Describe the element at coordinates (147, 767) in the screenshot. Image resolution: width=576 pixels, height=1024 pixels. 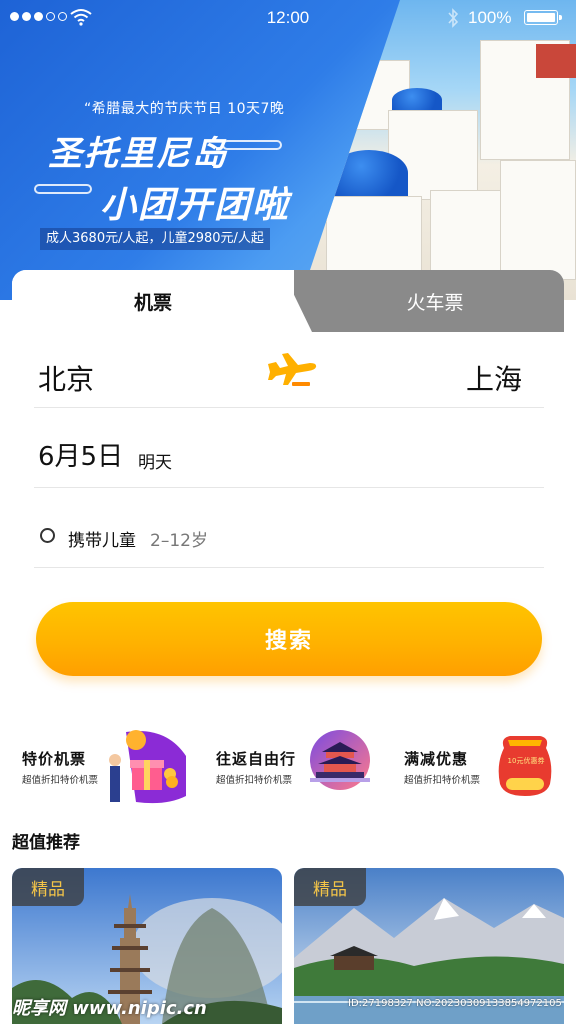
I see `gift-box-icon` at that location.